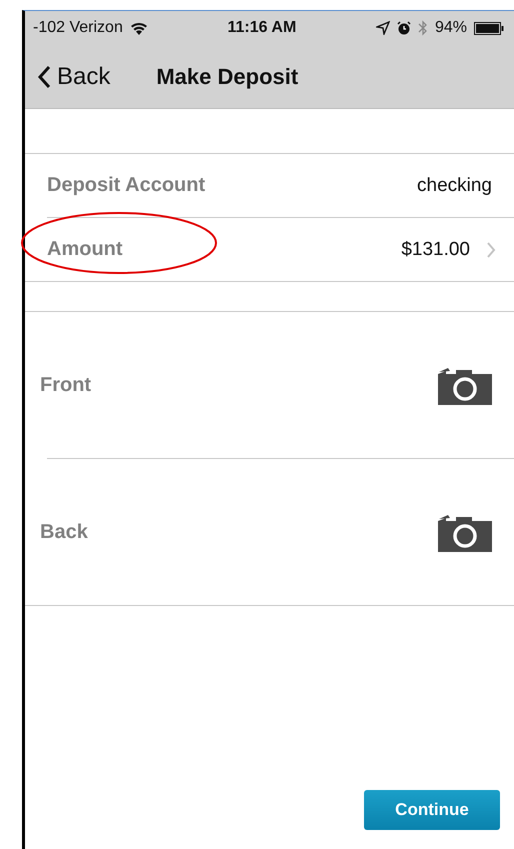 This screenshot has height=849, width=514. I want to click on battery-percent: 94%, so click(450, 28).